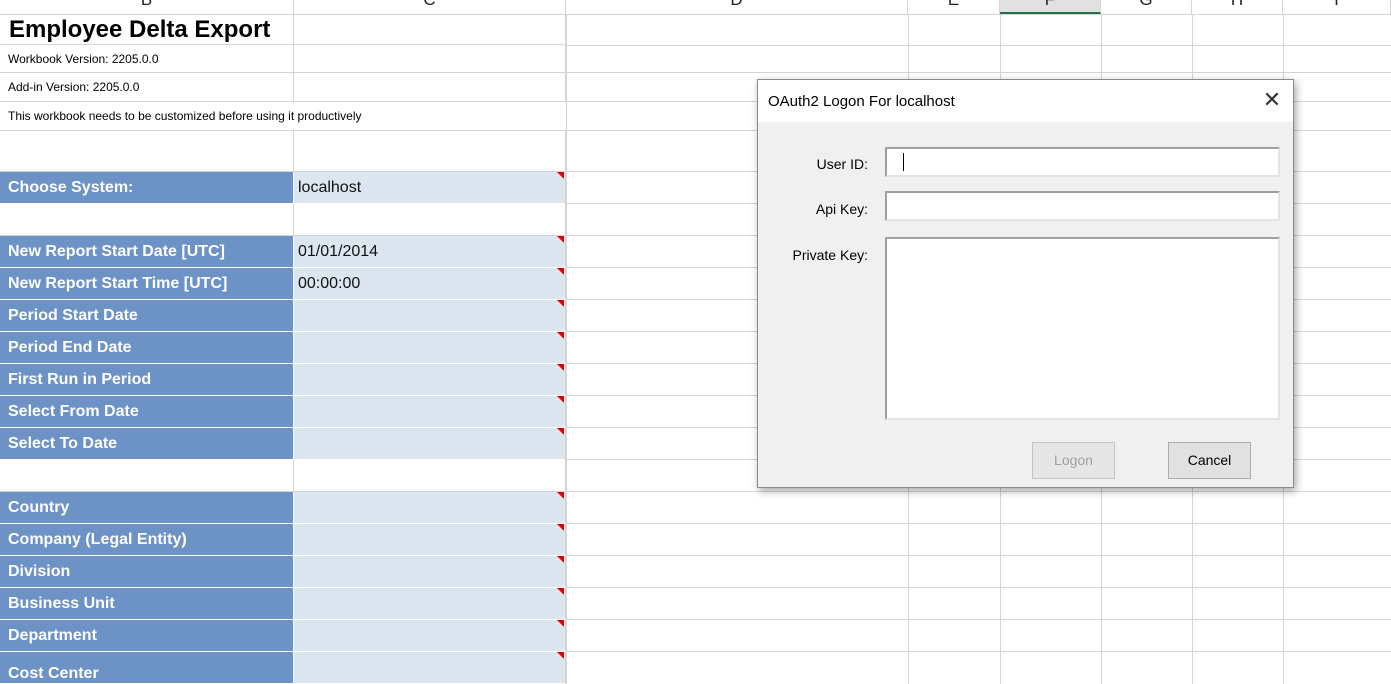  I want to click on column-header-e: E, so click(954, 7).